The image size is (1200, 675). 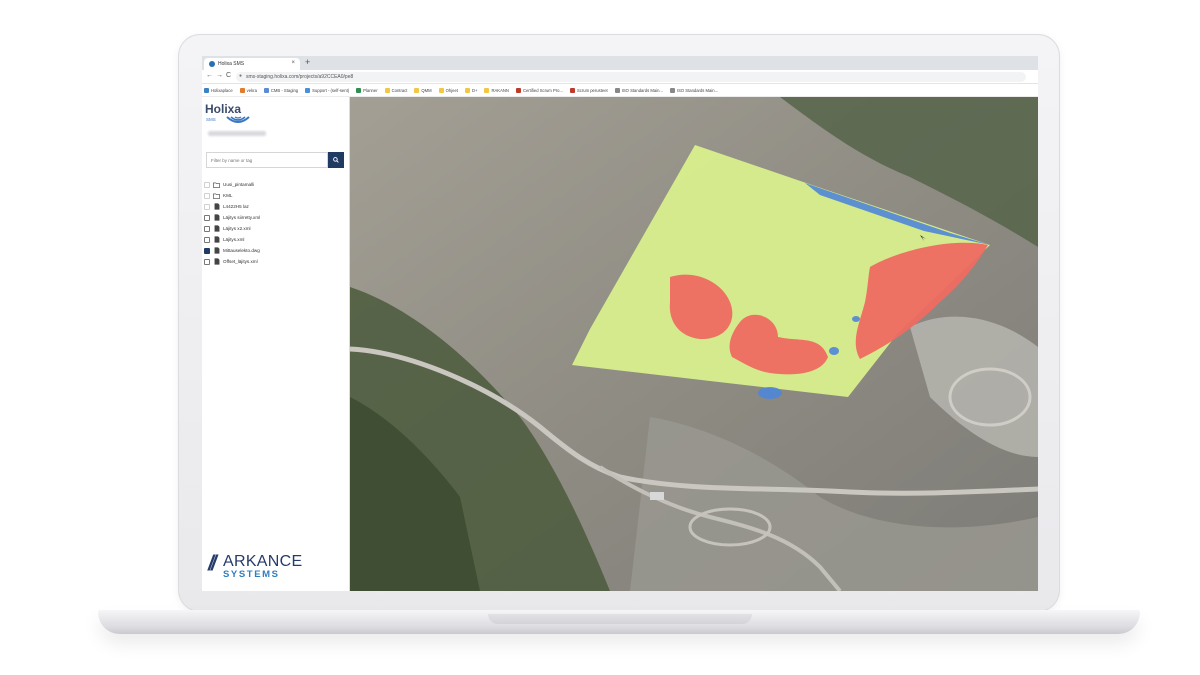 What do you see at coordinates (219, 75) in the screenshot?
I see `forward-button: →` at bounding box center [219, 75].